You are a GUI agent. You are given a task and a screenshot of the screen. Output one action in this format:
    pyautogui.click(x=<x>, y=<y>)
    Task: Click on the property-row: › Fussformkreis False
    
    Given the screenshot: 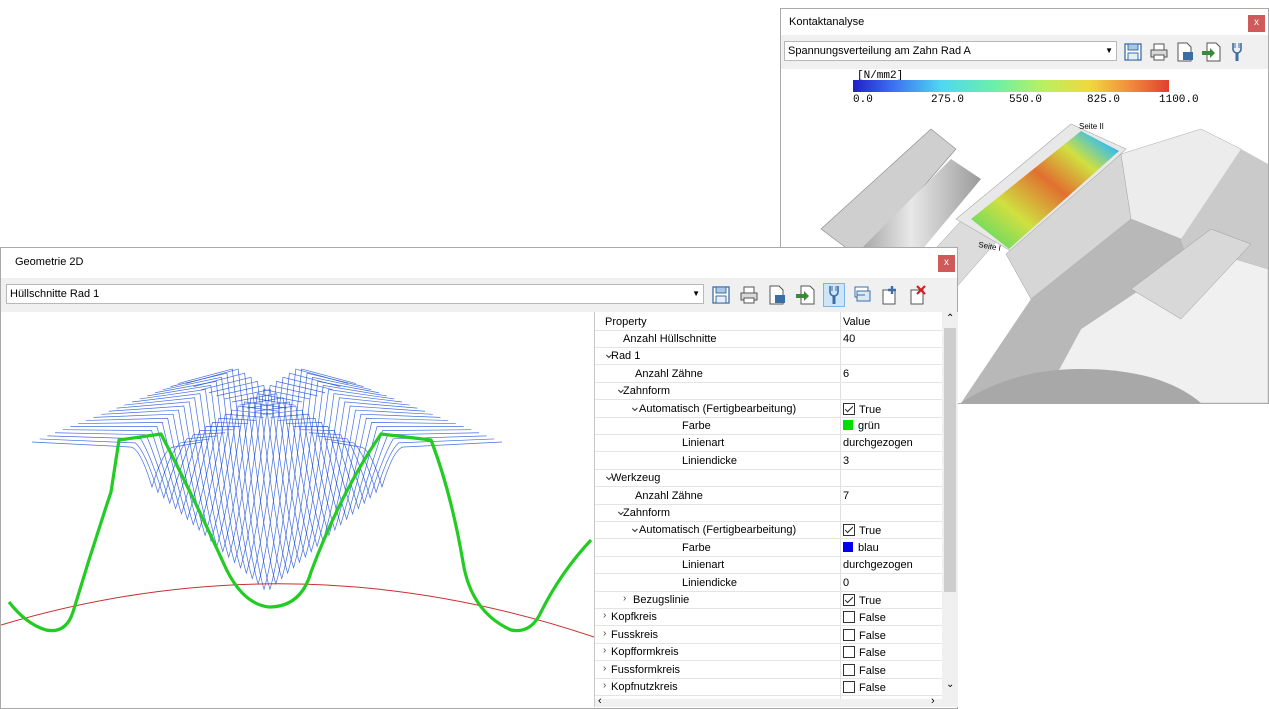 What is the action you would take?
    pyautogui.click(x=768, y=670)
    